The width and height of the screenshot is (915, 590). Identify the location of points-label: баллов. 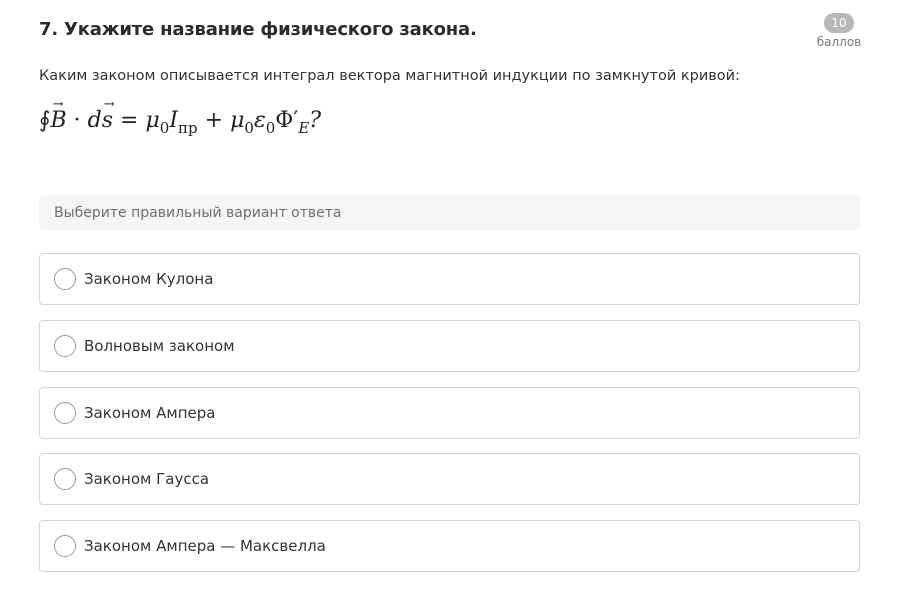
(839, 42).